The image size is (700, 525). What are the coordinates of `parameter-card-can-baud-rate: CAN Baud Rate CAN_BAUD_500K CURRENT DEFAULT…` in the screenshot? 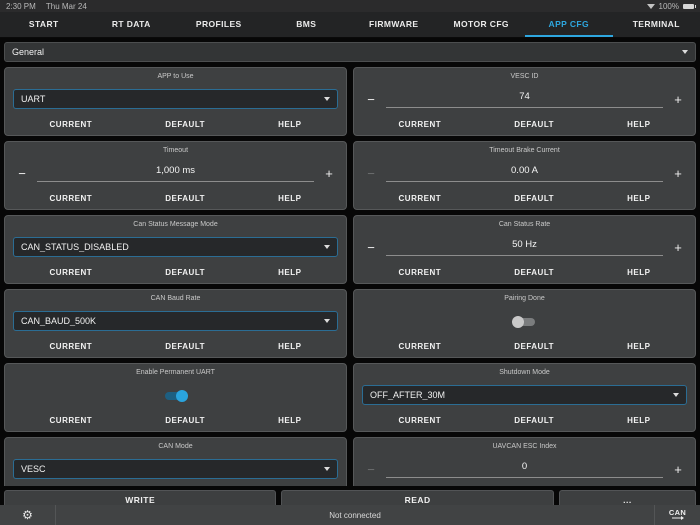 It's located at (175, 323).